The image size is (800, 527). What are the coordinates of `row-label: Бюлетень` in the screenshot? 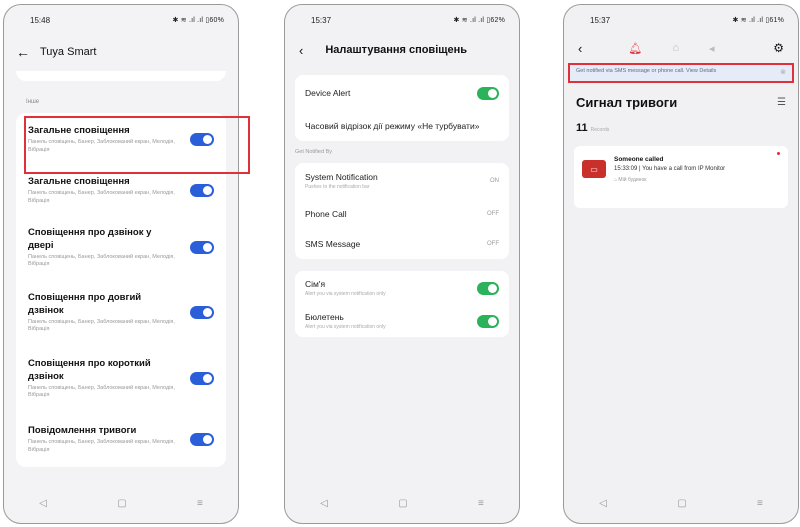 It's located at (324, 317).